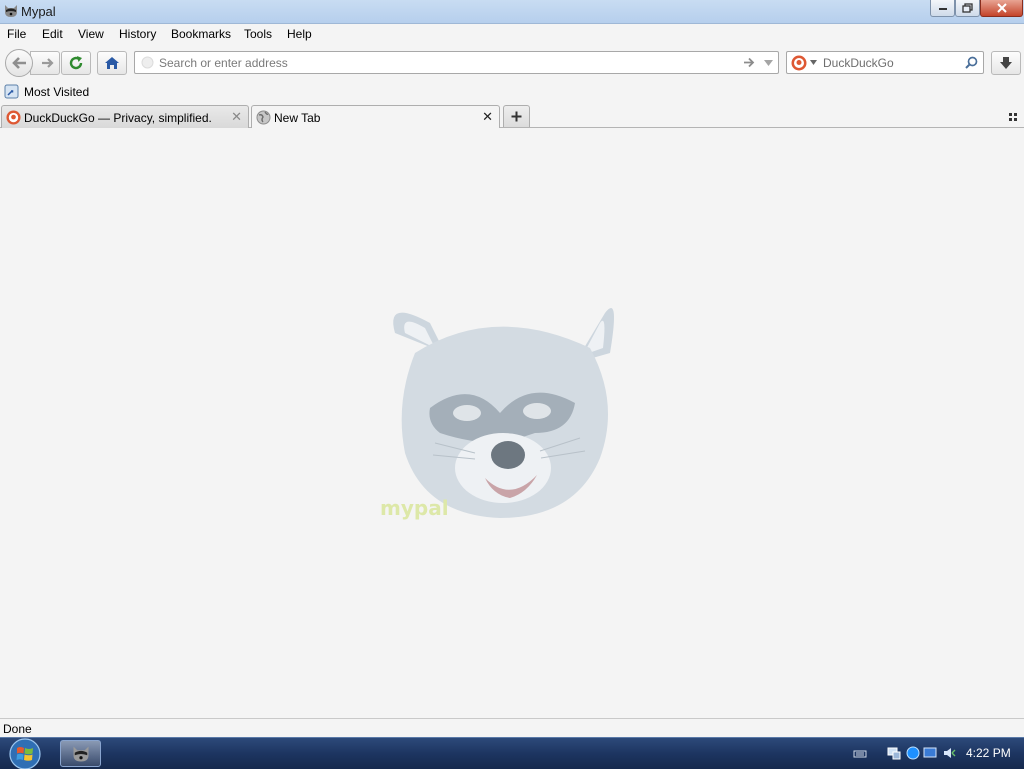  I want to click on minimize-button, so click(942, 8).